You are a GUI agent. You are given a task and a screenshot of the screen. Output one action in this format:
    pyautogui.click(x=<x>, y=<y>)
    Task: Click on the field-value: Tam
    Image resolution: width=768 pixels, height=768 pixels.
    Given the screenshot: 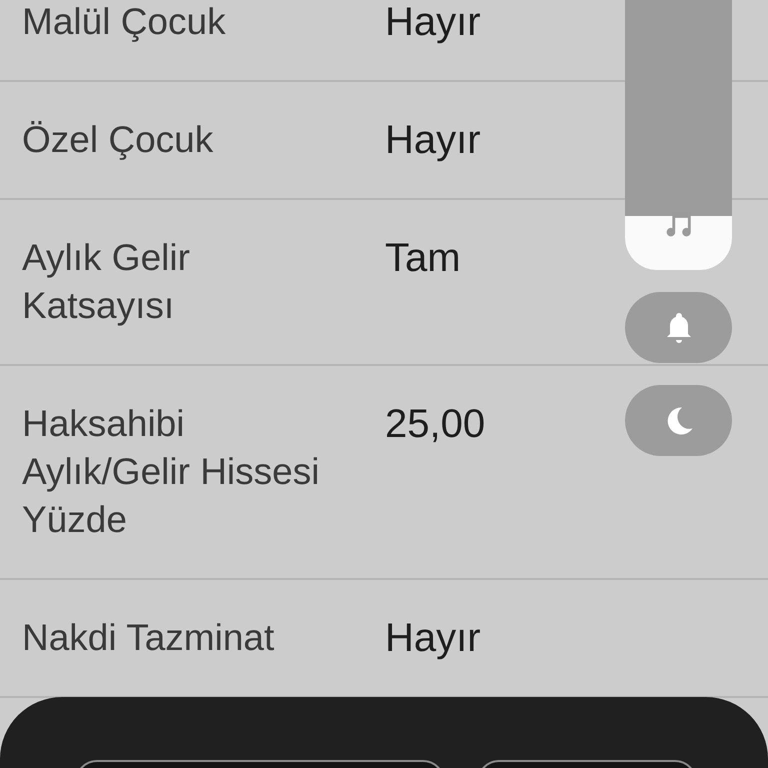 What is the action you would take?
    pyautogui.click(x=423, y=258)
    